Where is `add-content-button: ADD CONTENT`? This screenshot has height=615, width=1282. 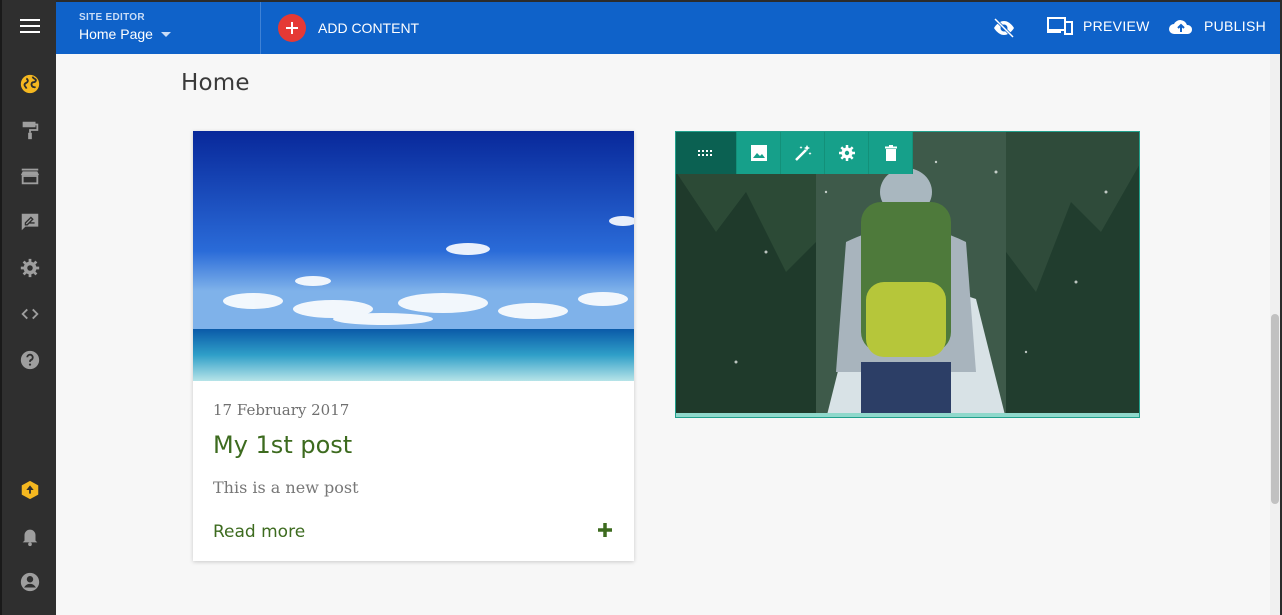
add-content-button: ADD CONTENT is located at coordinates (348, 28).